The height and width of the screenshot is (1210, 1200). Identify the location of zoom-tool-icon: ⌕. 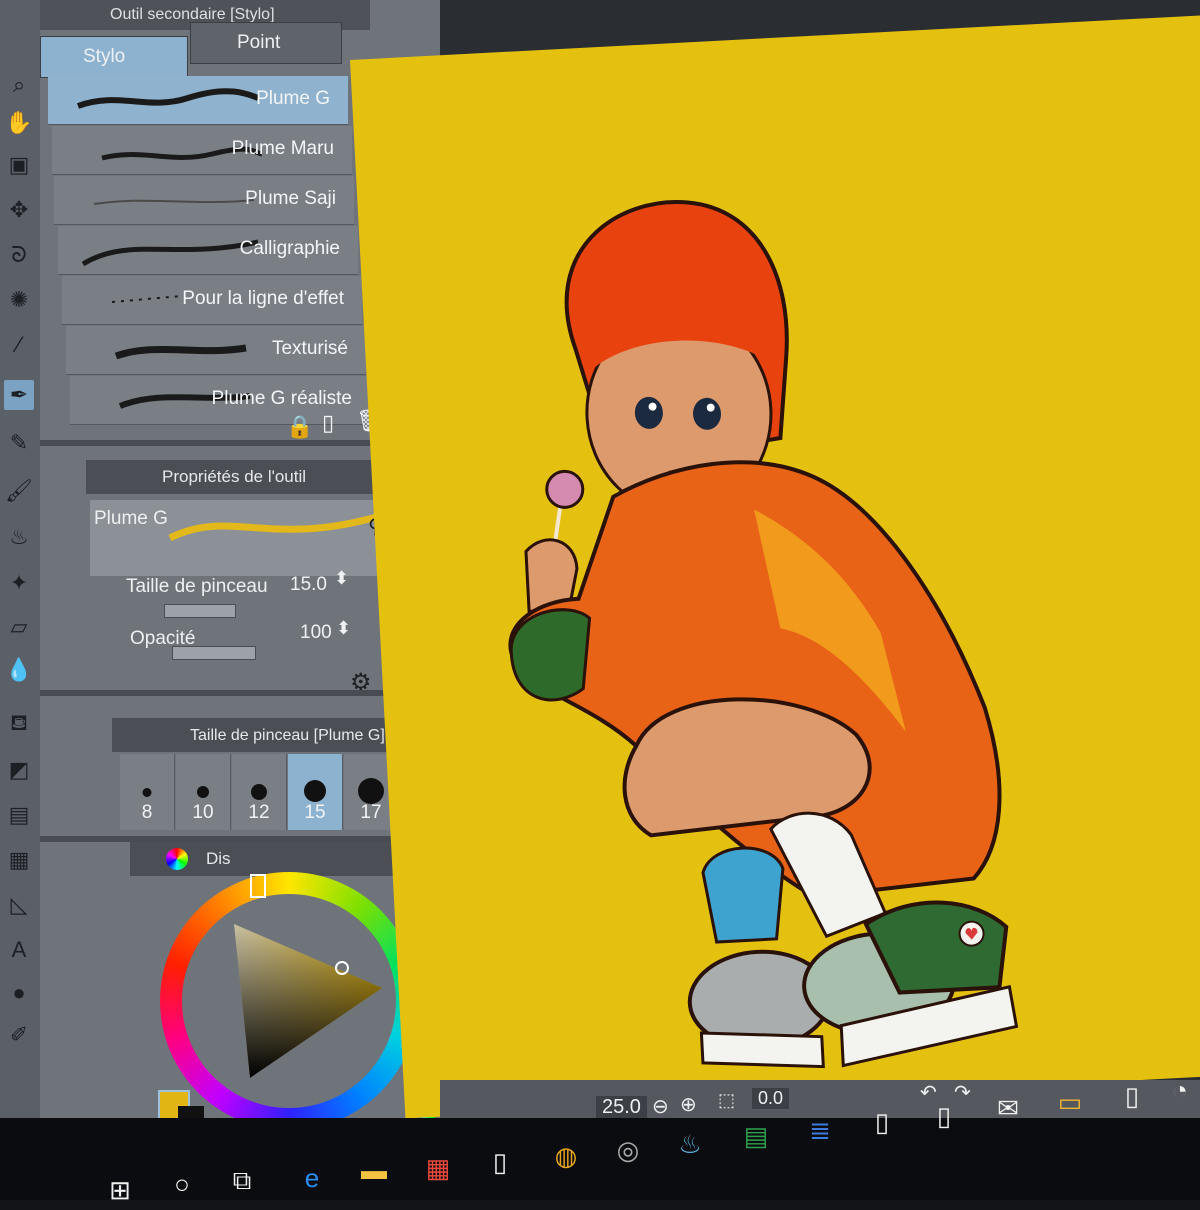
(19, 85).